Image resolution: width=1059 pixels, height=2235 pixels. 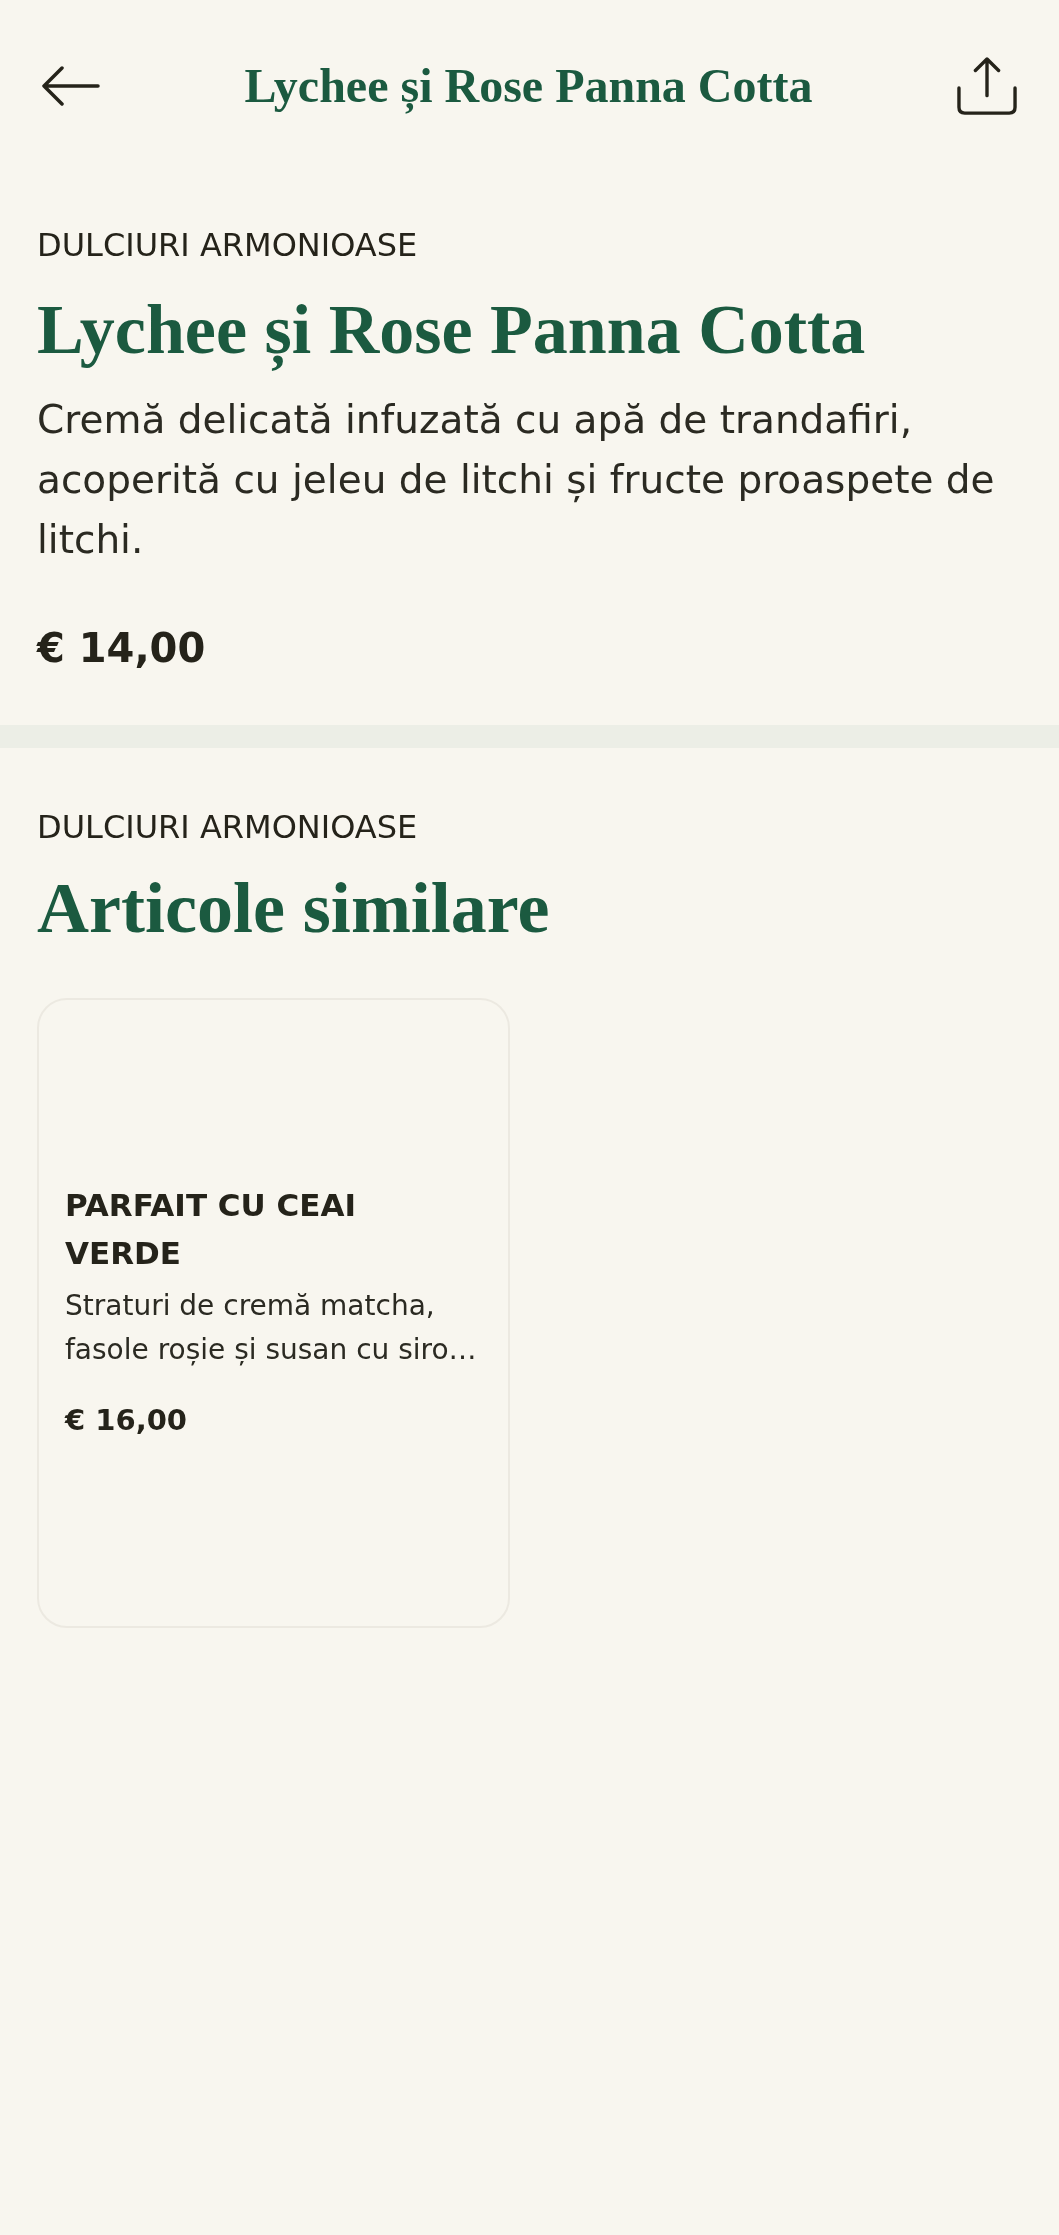 What do you see at coordinates (294, 908) in the screenshot?
I see `section-title: Articole similare` at bounding box center [294, 908].